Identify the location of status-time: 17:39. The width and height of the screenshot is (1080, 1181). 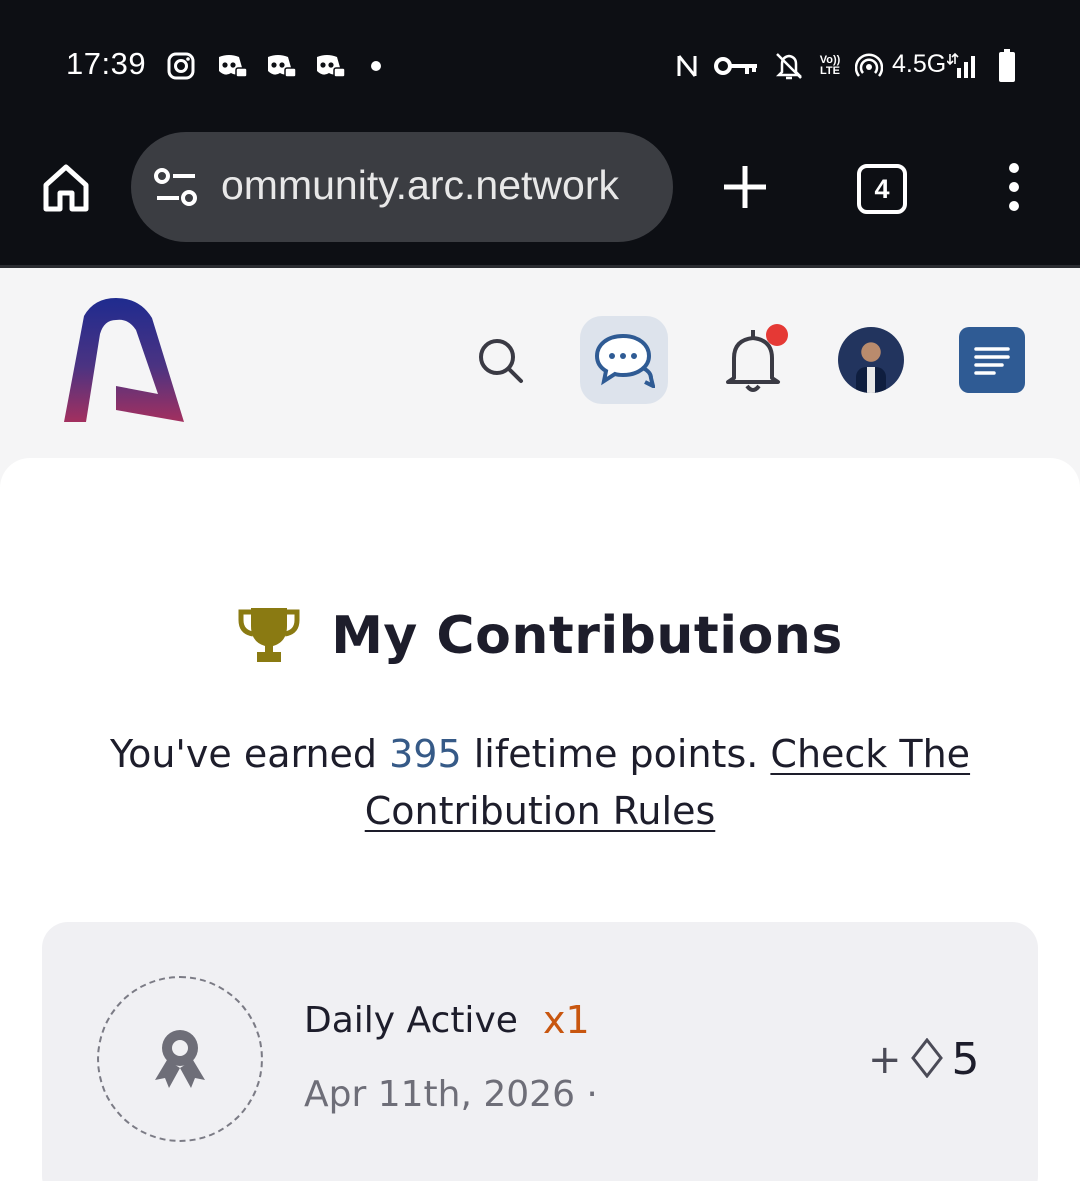
(106, 63).